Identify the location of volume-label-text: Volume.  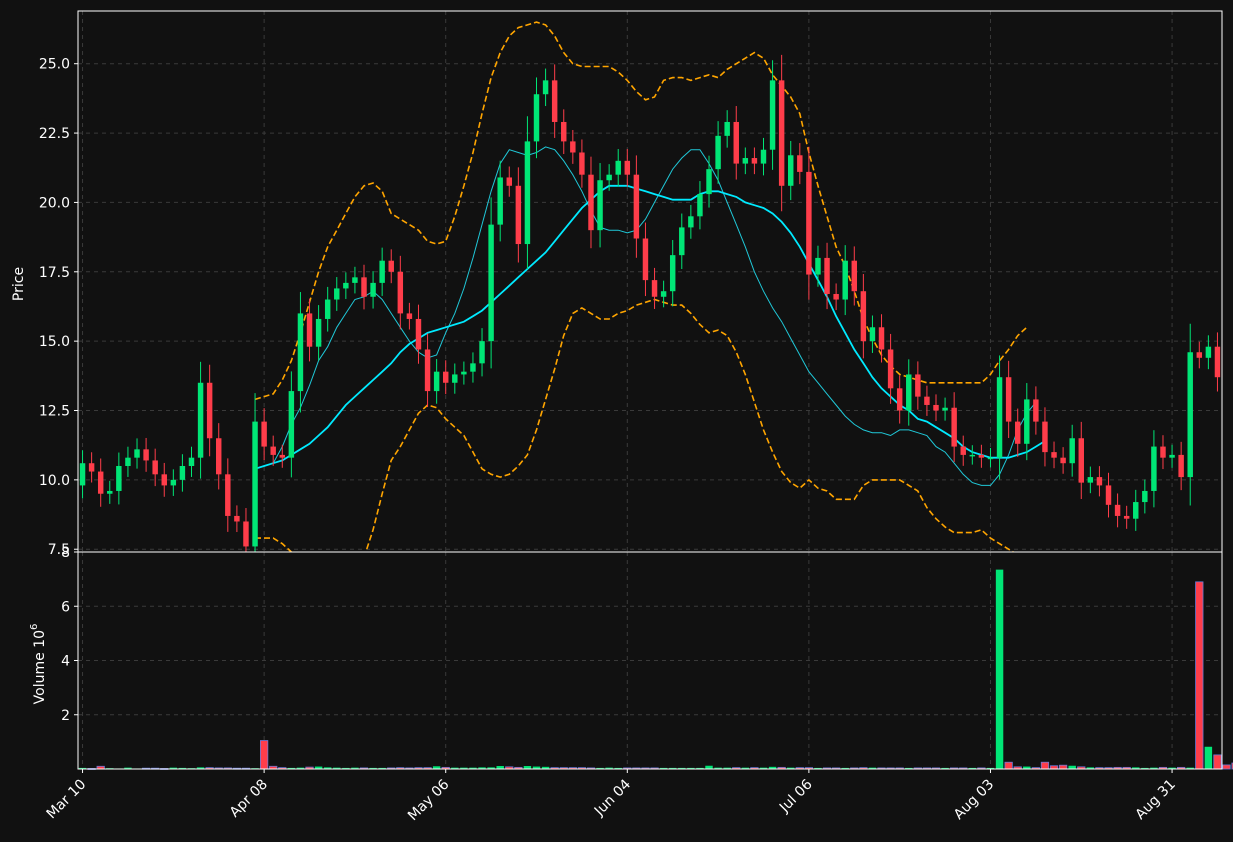
(40, 678).